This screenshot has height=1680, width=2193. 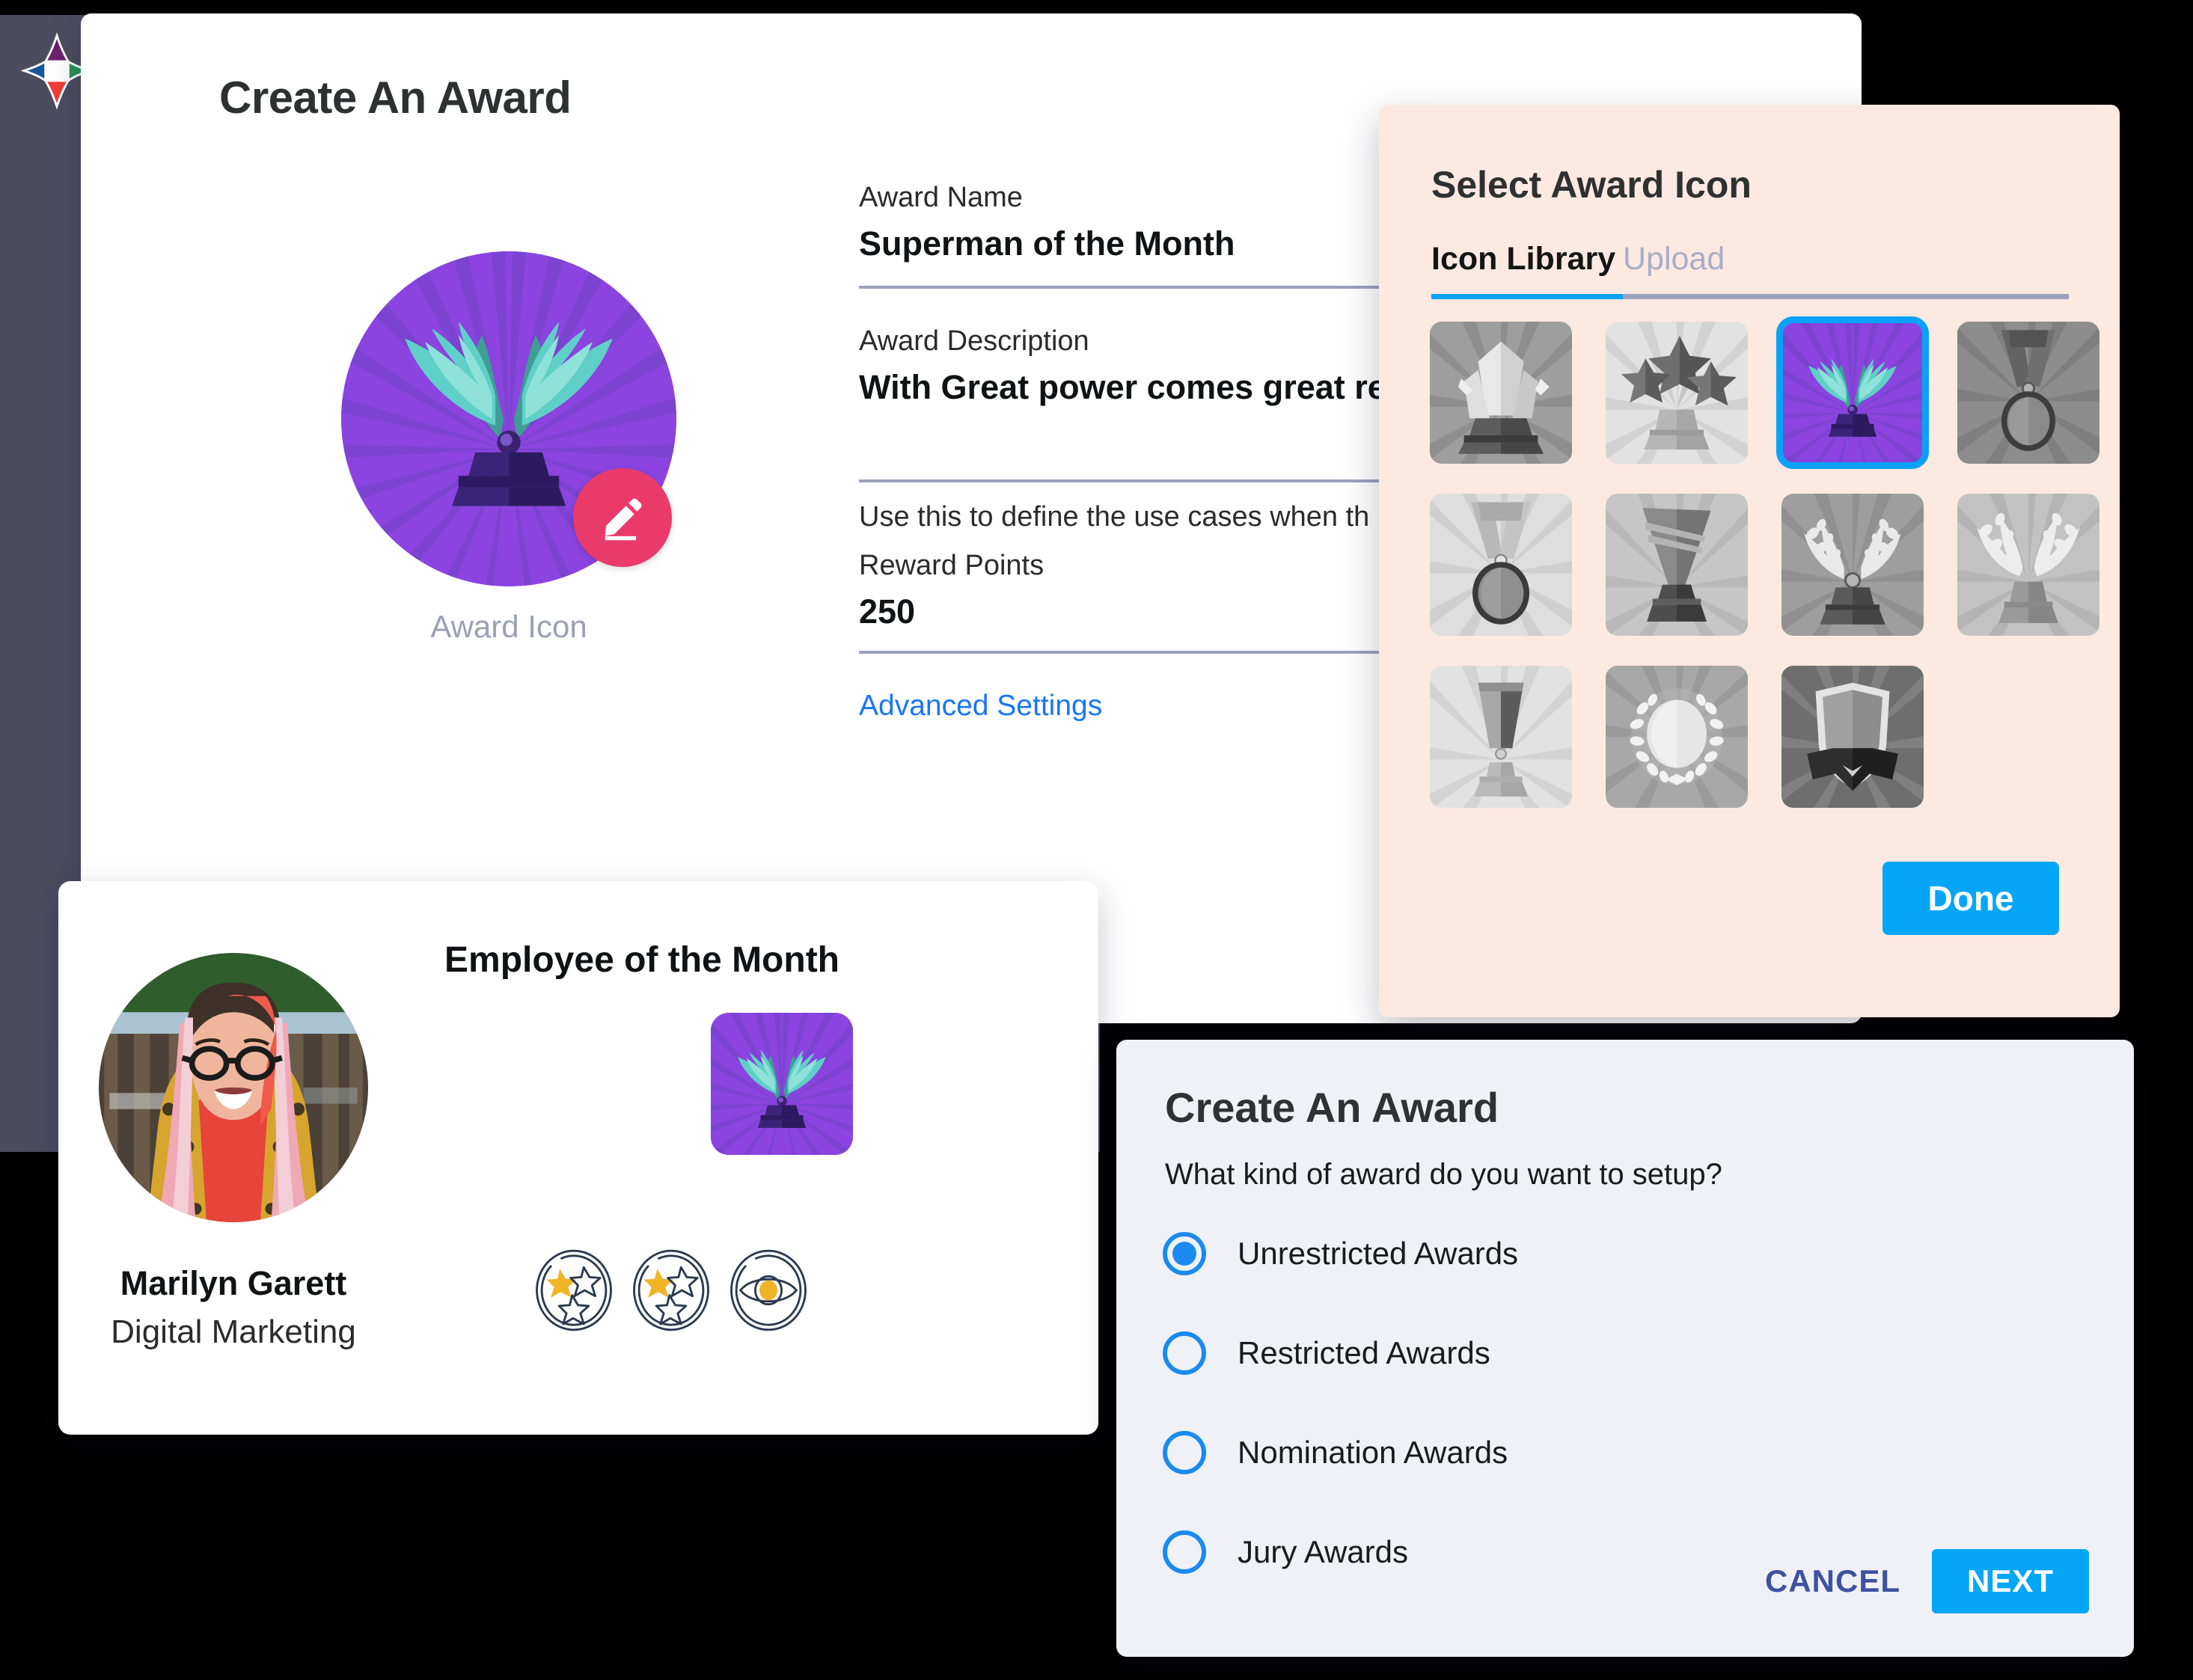 I want to click on award-icon-caption: Award Icon, so click(x=508, y=626).